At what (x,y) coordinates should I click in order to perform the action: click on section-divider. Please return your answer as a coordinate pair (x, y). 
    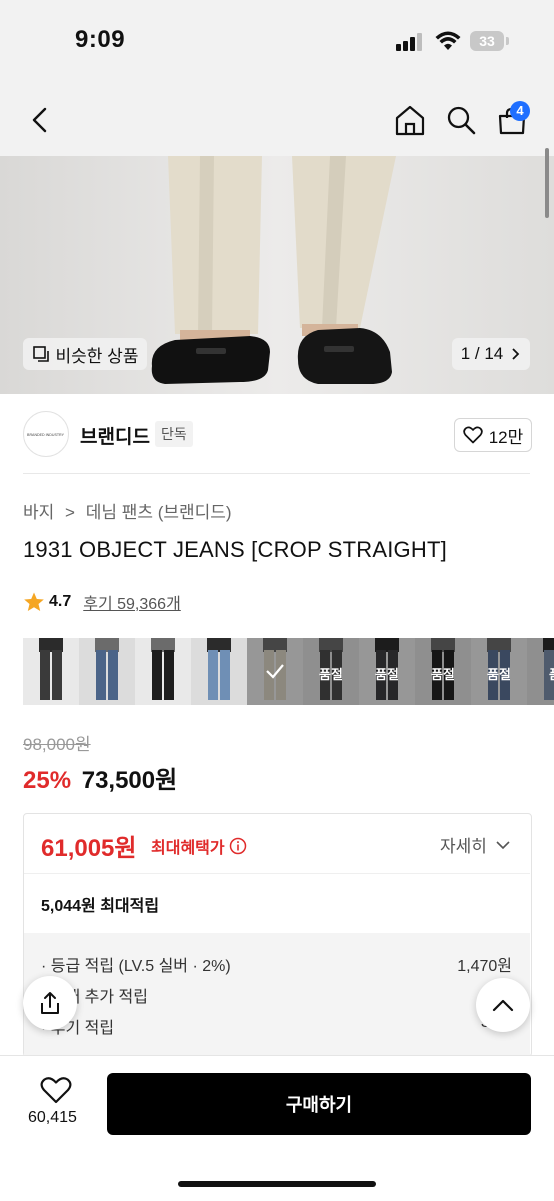
    Looking at the image, I should click on (276, 473).